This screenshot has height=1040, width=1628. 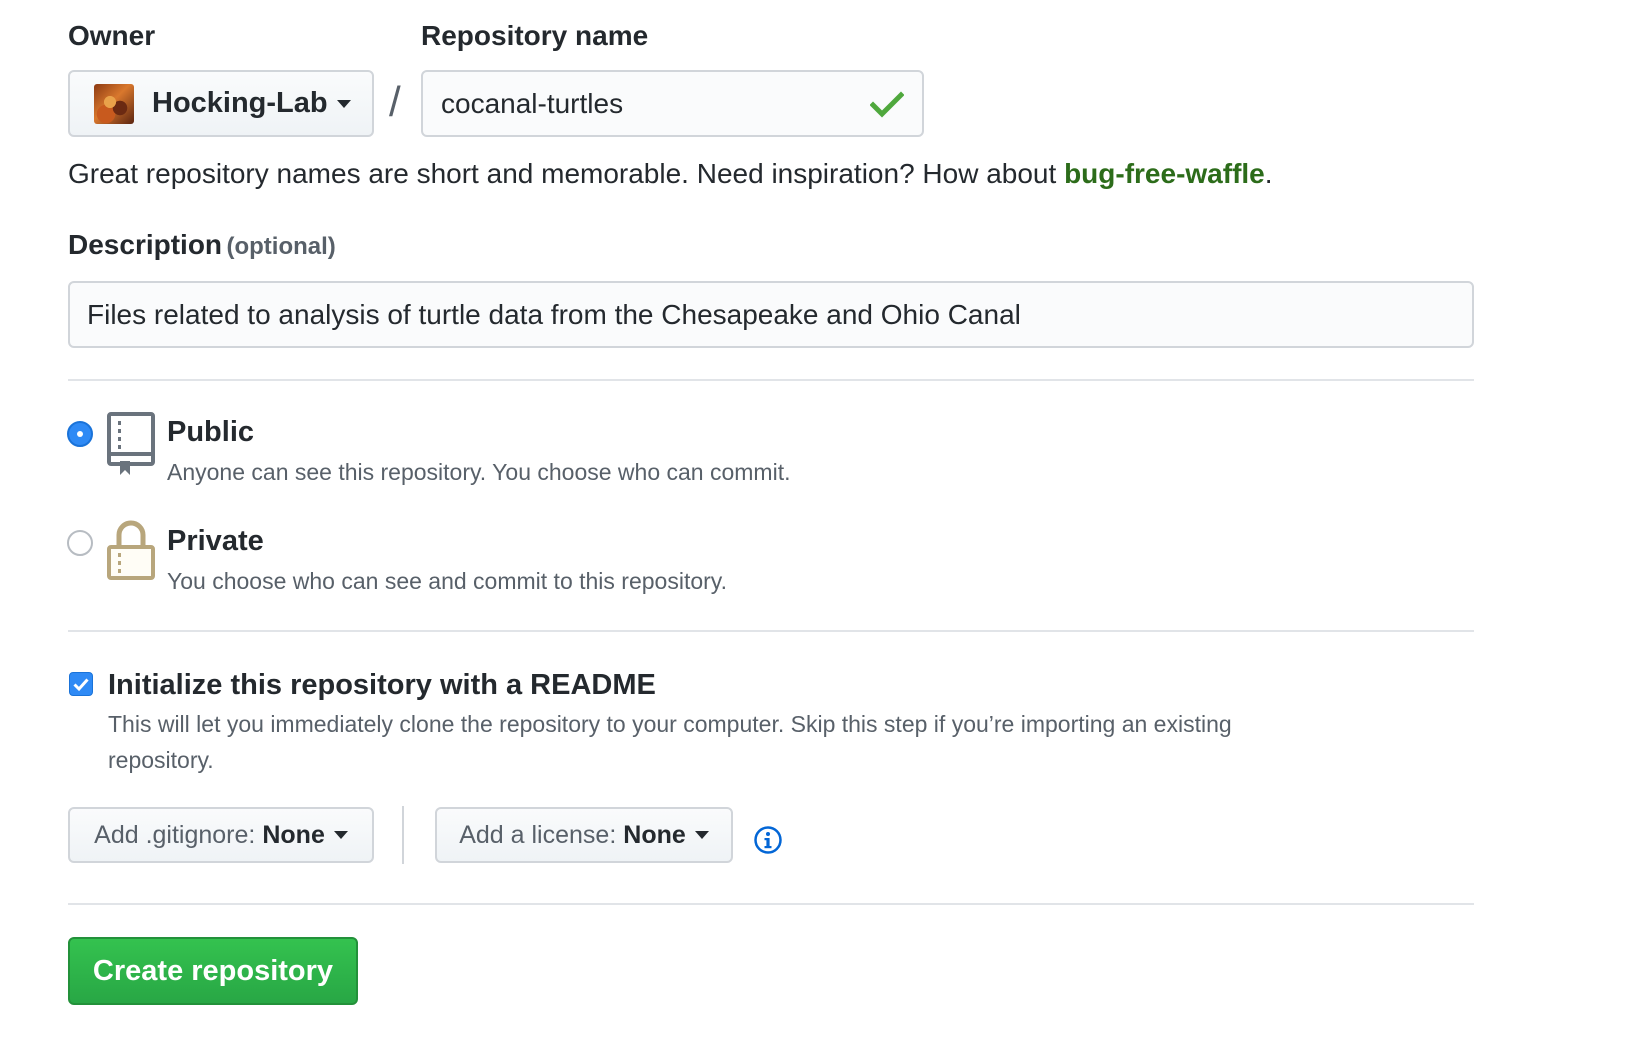 I want to click on name-suggestion-link: bug-free-waffle, so click(x=1164, y=173).